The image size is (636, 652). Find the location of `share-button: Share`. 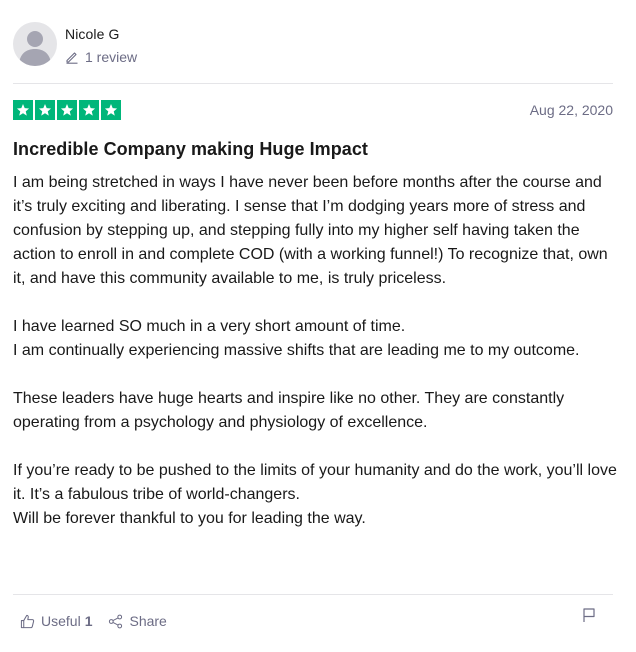

share-button: Share is located at coordinates (137, 621).